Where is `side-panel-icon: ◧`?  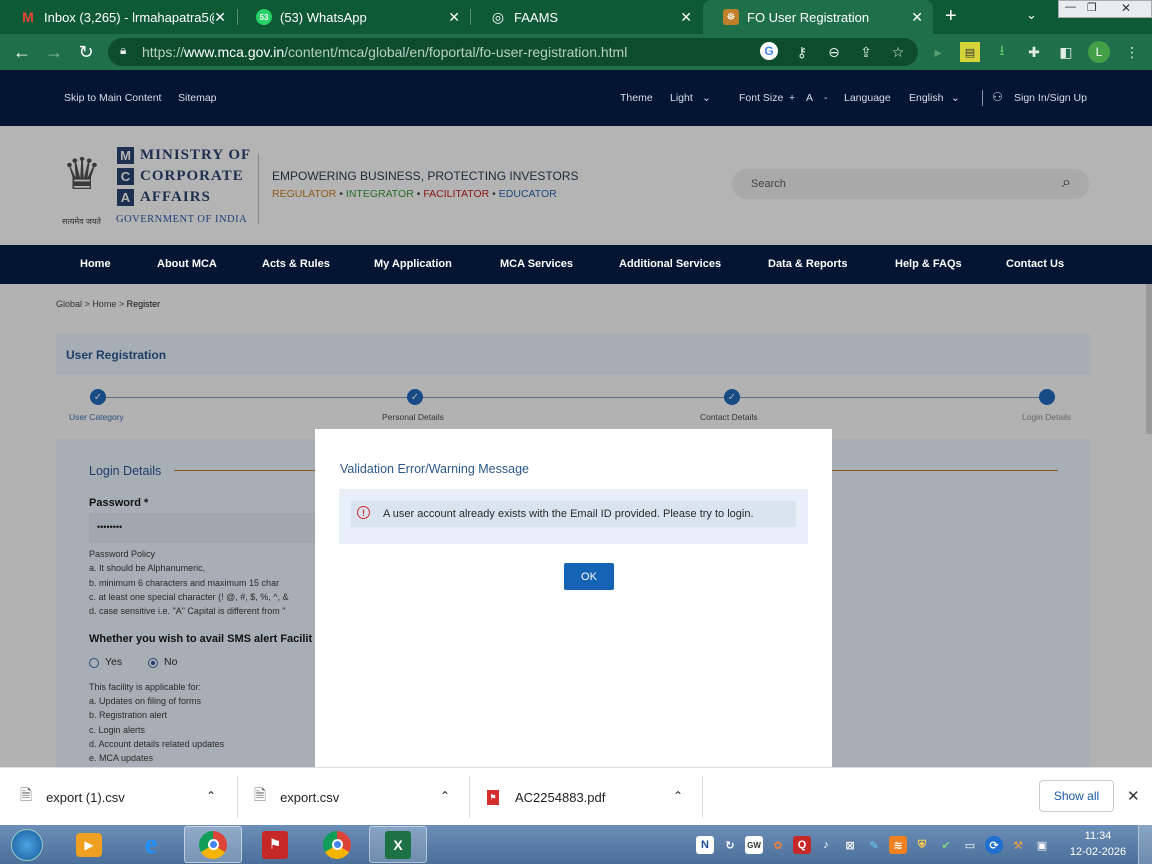
side-panel-icon: ◧ is located at coordinates (1066, 52).